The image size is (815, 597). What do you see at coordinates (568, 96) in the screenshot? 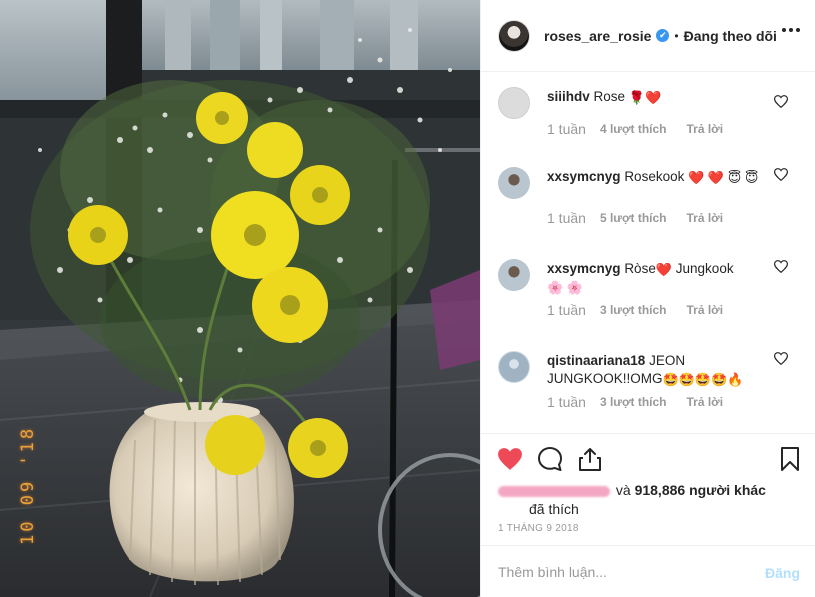
I see `commenter-username: siiihdv` at bounding box center [568, 96].